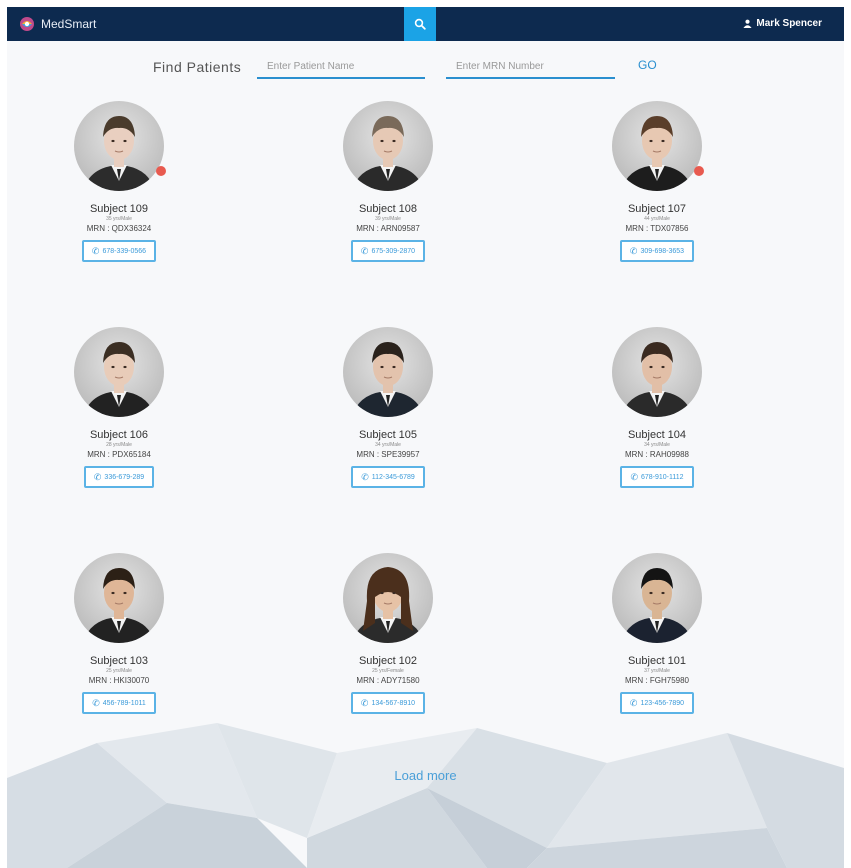 The image size is (851, 868). Describe the element at coordinates (530, 66) in the screenshot. I see `mrn-number-input` at that location.